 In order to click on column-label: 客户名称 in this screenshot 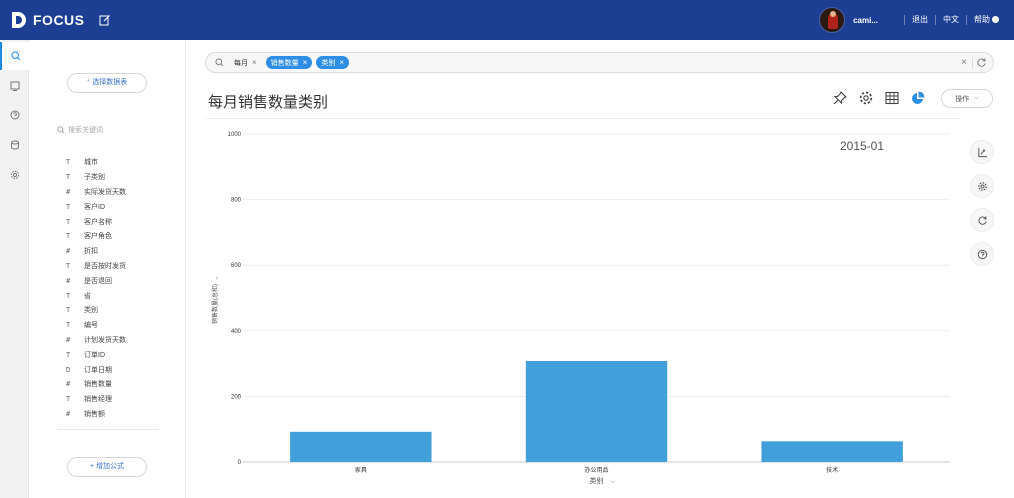, I will do `click(98, 222)`.